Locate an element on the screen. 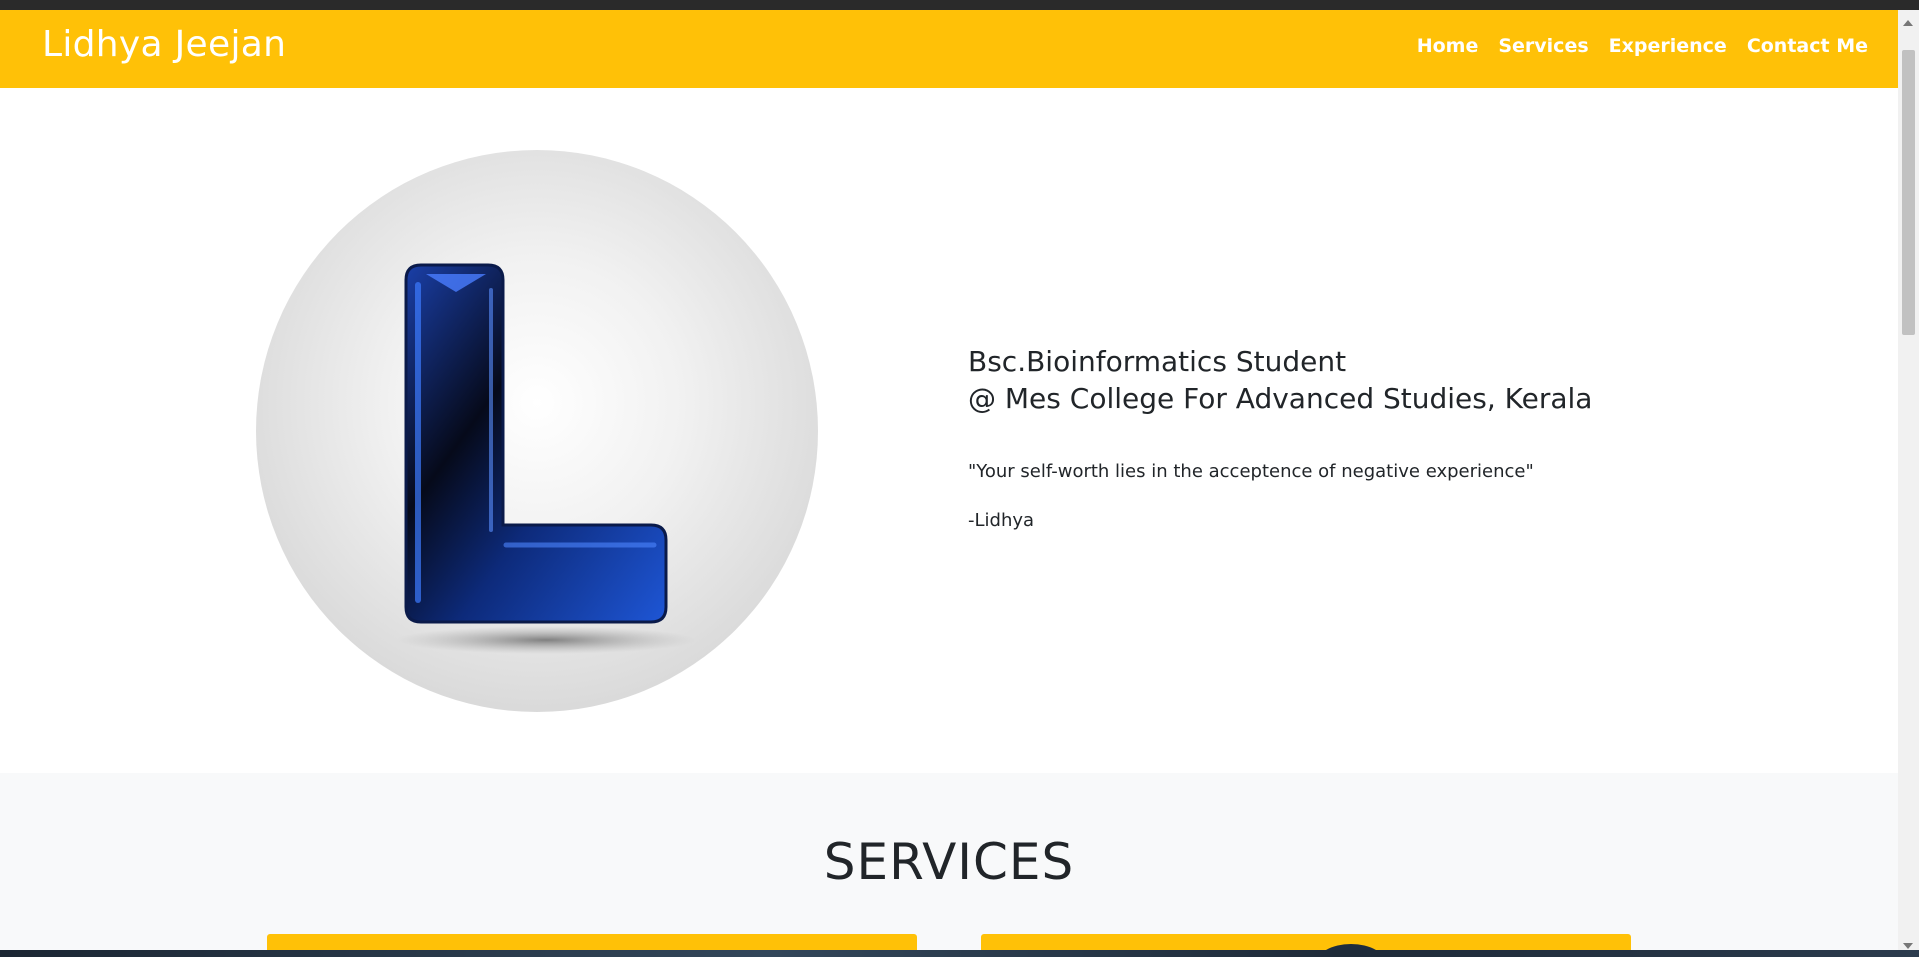 The height and width of the screenshot is (957, 1919). services-title: SERVICES is located at coordinates (949, 862).